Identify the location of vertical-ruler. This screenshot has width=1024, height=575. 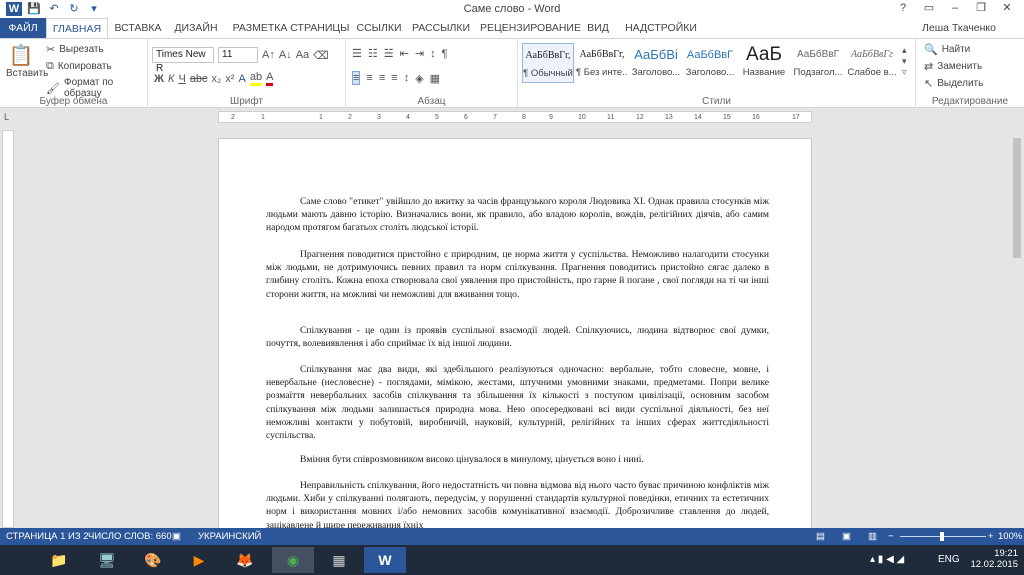
(8, 329).